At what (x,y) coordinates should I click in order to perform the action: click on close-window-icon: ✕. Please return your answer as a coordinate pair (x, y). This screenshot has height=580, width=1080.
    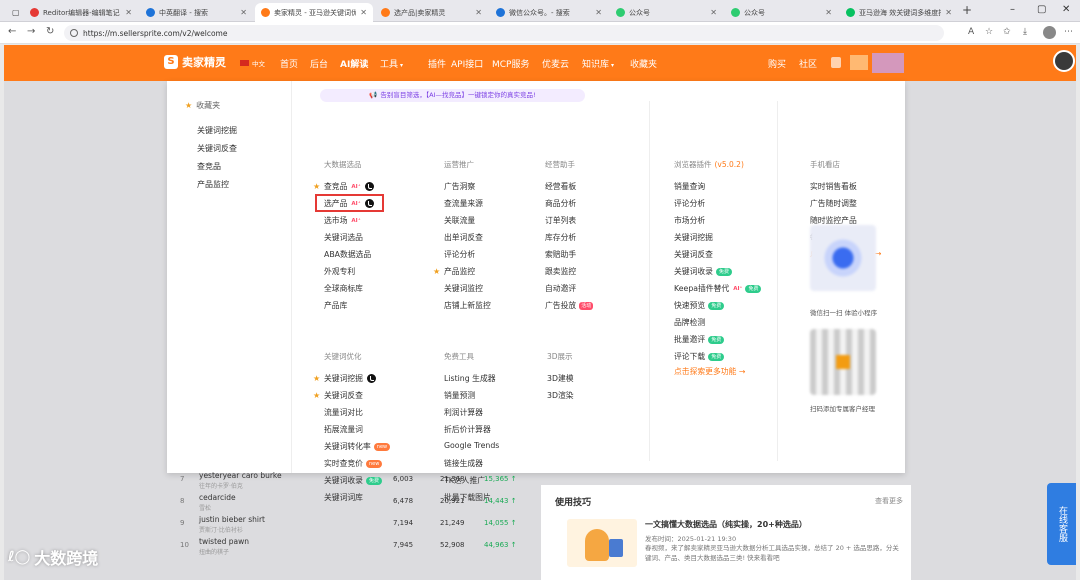
    Looking at the image, I should click on (1066, 9).